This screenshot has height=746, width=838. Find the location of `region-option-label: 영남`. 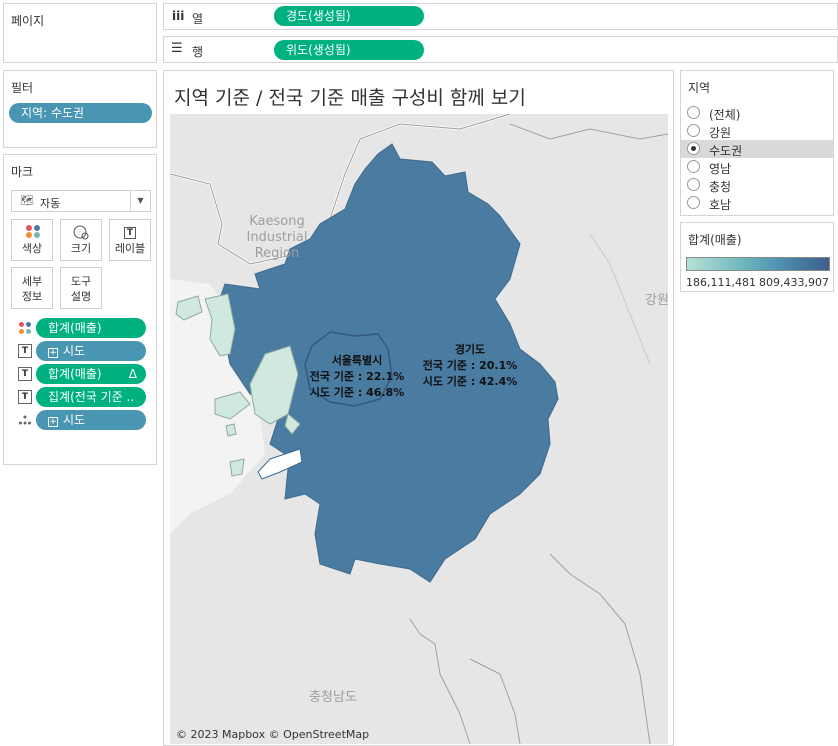

region-option-label: 영남 is located at coordinates (720, 169).